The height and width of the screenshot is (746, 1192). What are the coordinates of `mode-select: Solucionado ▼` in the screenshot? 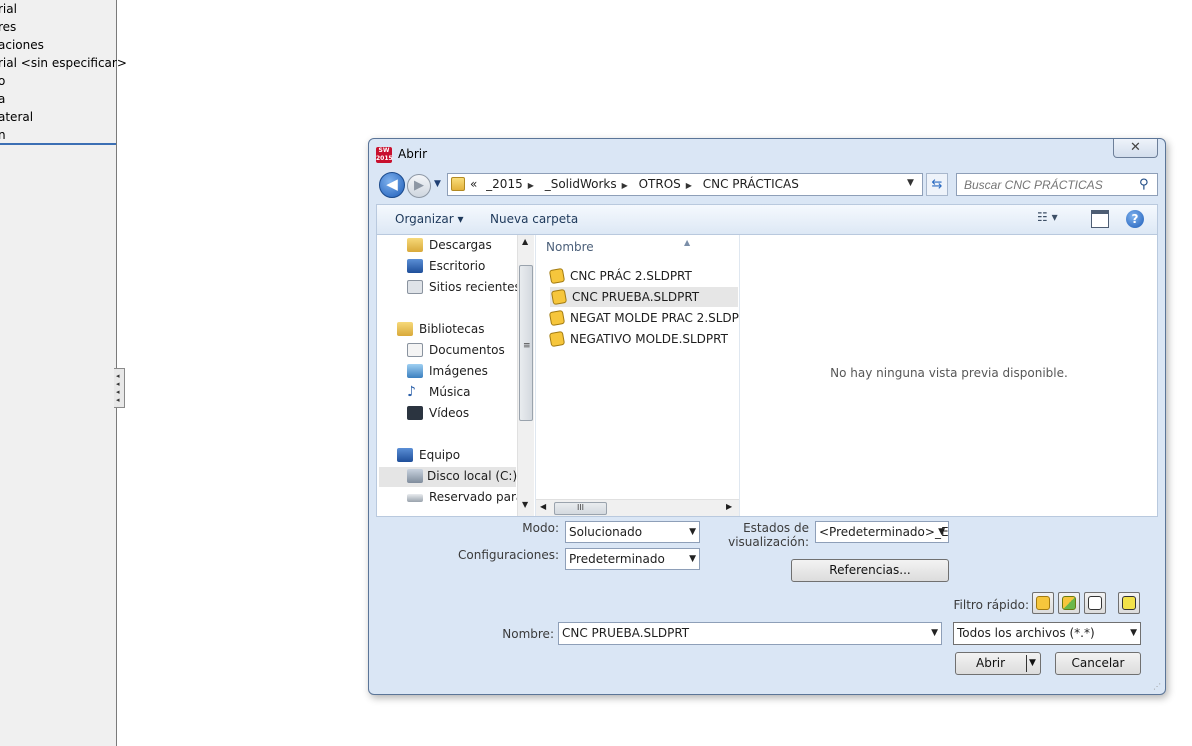 It's located at (632, 532).